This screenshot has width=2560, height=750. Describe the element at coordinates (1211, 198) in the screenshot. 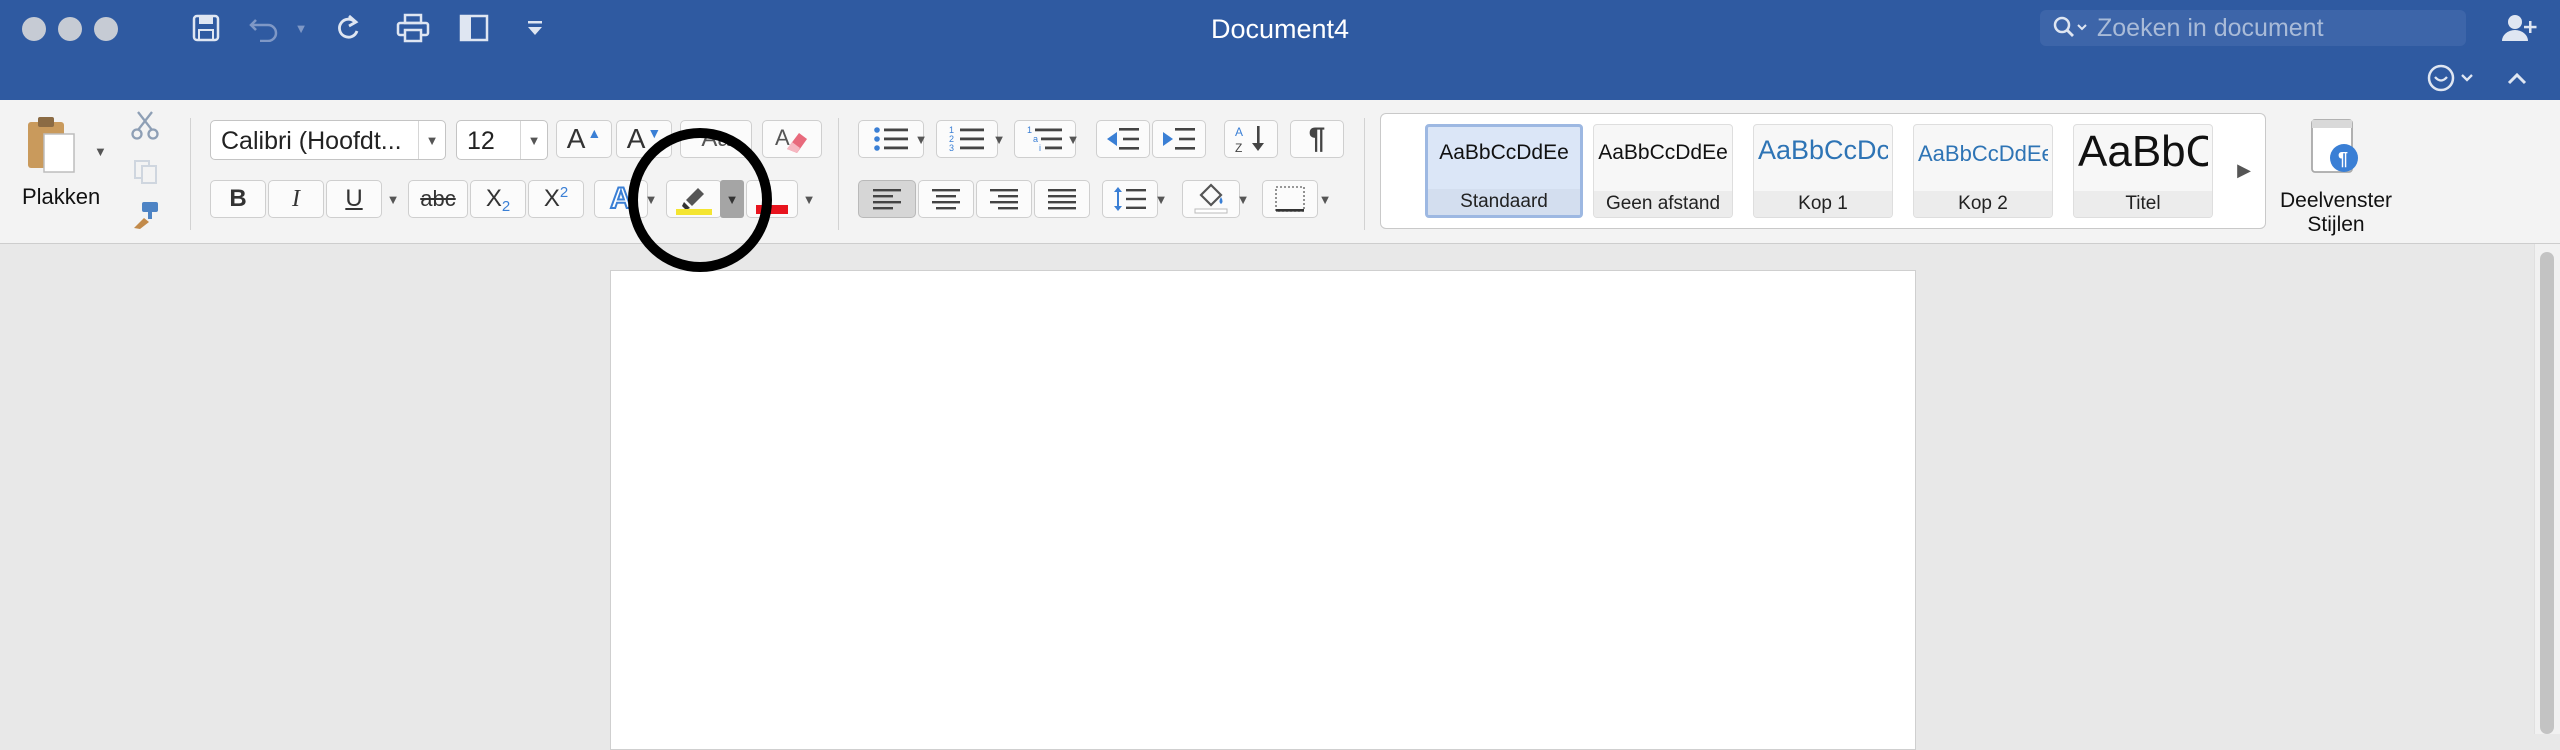

I see `paint-bucket-icon` at that location.